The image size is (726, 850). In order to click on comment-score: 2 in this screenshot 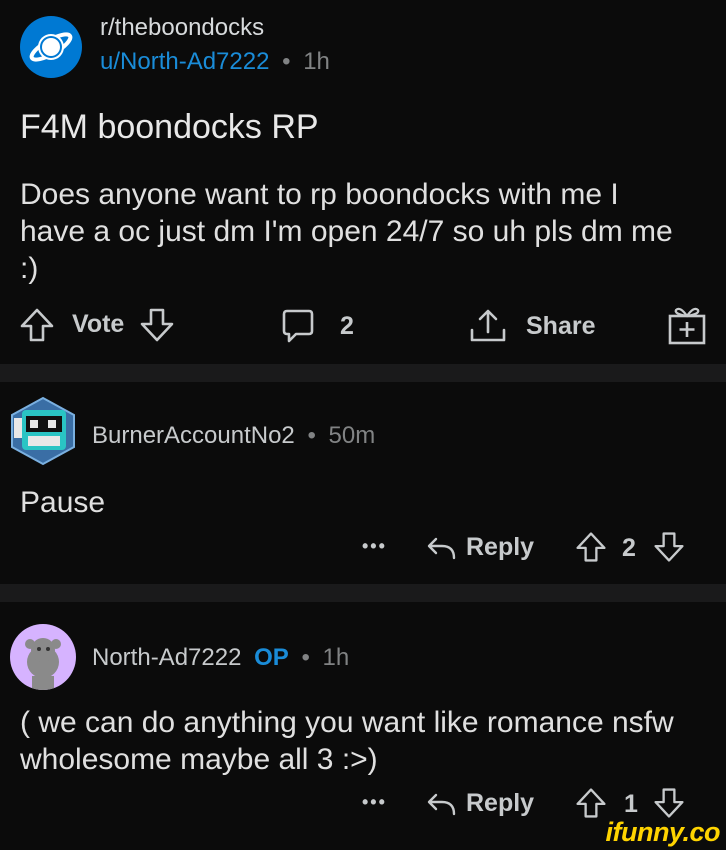, I will do `click(629, 548)`.